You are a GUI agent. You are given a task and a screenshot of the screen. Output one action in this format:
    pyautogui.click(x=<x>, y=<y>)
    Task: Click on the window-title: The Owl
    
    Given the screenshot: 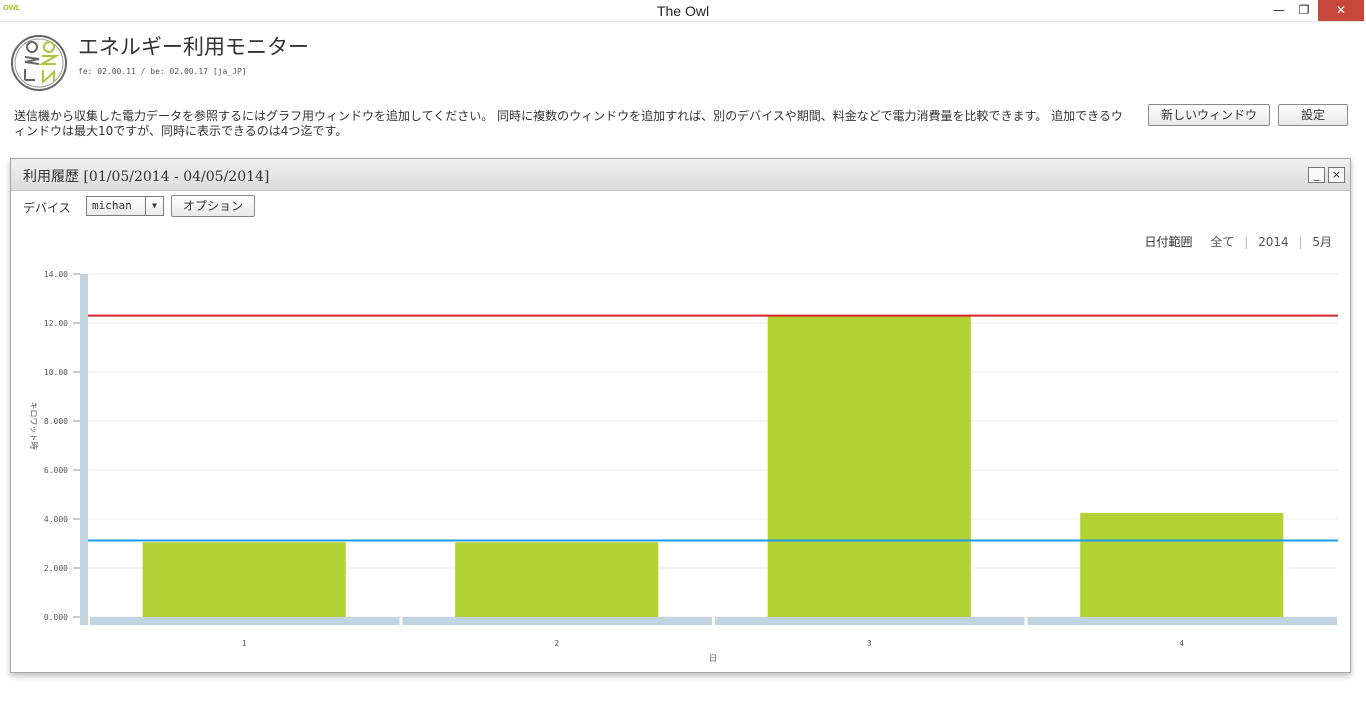 What is the action you would take?
    pyautogui.click(x=683, y=11)
    